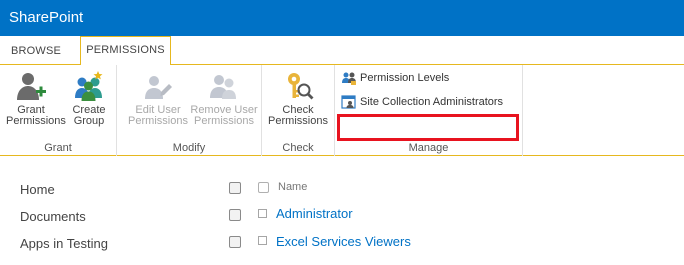 This screenshot has width=684, height=265. I want to click on edit-user-permissions-button: Edit User Permissions, so click(158, 98).